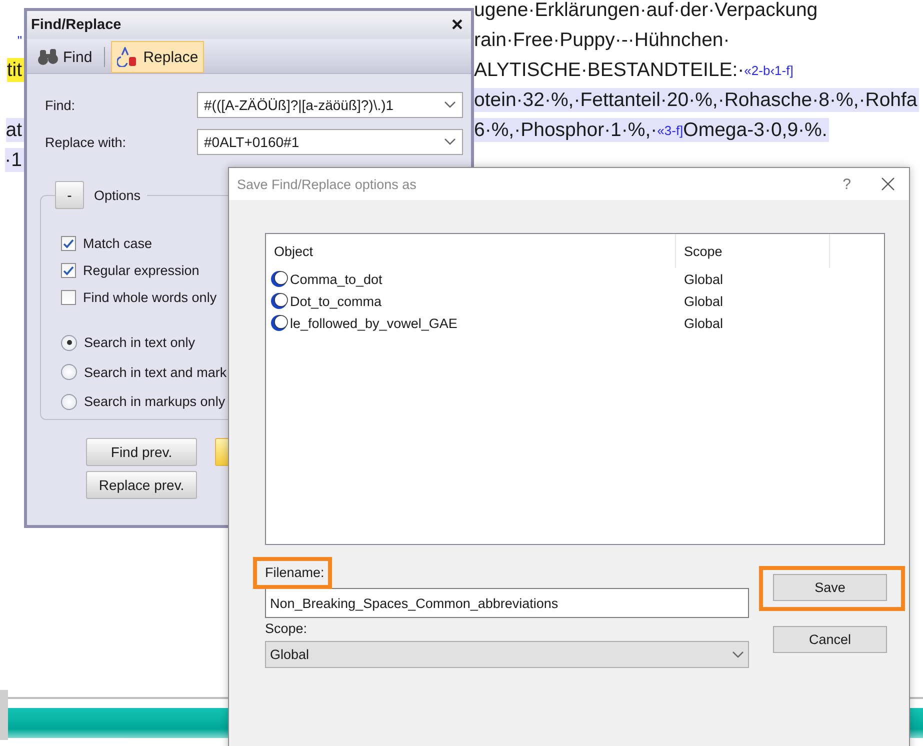  What do you see at coordinates (507, 603) in the screenshot?
I see `filename-field: Non_Breaking_Spaces_Common_abbreviations` at bounding box center [507, 603].